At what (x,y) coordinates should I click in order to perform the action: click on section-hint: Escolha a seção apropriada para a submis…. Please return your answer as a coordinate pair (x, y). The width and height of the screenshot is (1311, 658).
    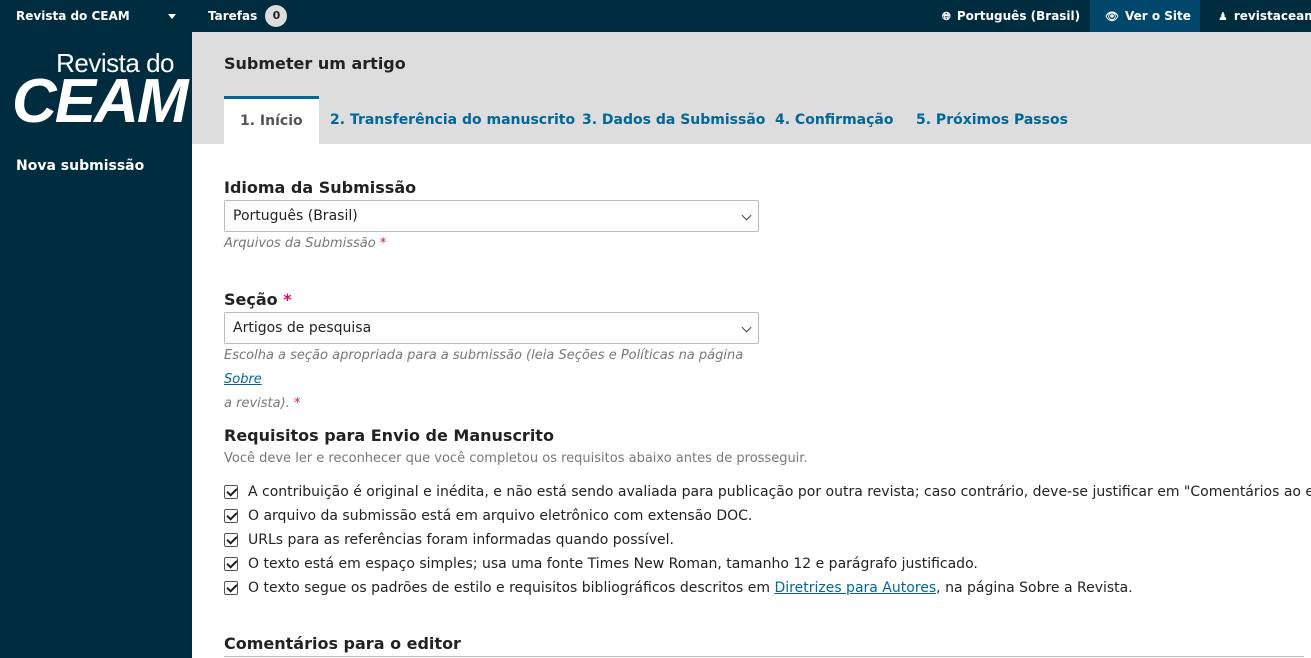
    Looking at the image, I should click on (494, 380).